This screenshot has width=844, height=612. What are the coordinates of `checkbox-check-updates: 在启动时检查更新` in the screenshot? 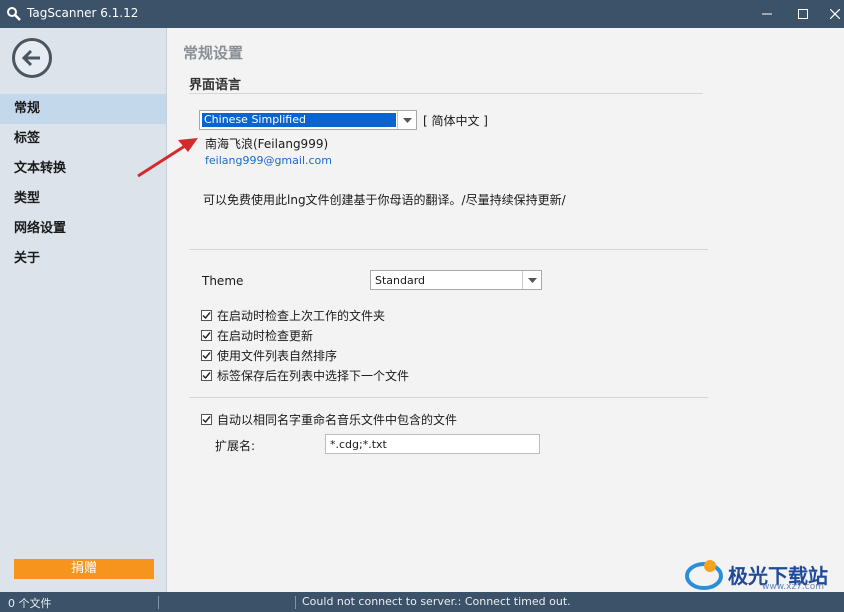 It's located at (257, 335).